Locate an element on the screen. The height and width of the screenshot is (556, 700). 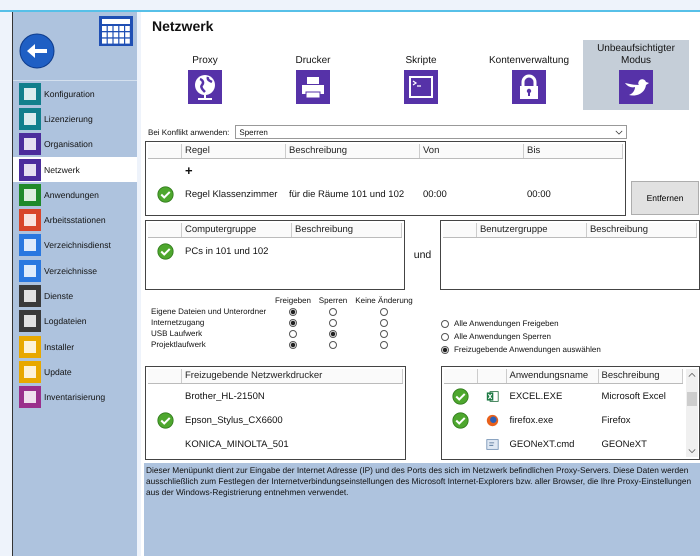
sidebar-item: Netzwerk is located at coordinates (75, 169).